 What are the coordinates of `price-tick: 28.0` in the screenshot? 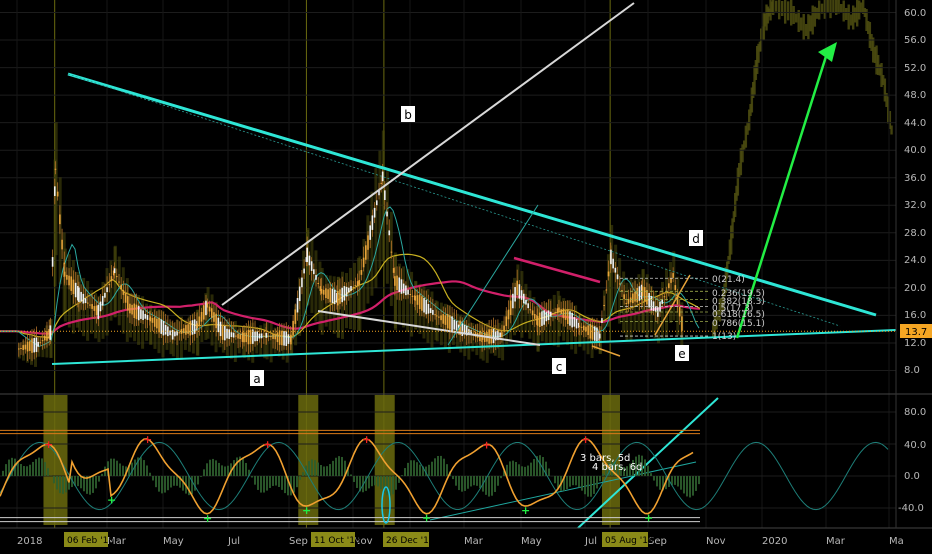 It's located at (915, 233).